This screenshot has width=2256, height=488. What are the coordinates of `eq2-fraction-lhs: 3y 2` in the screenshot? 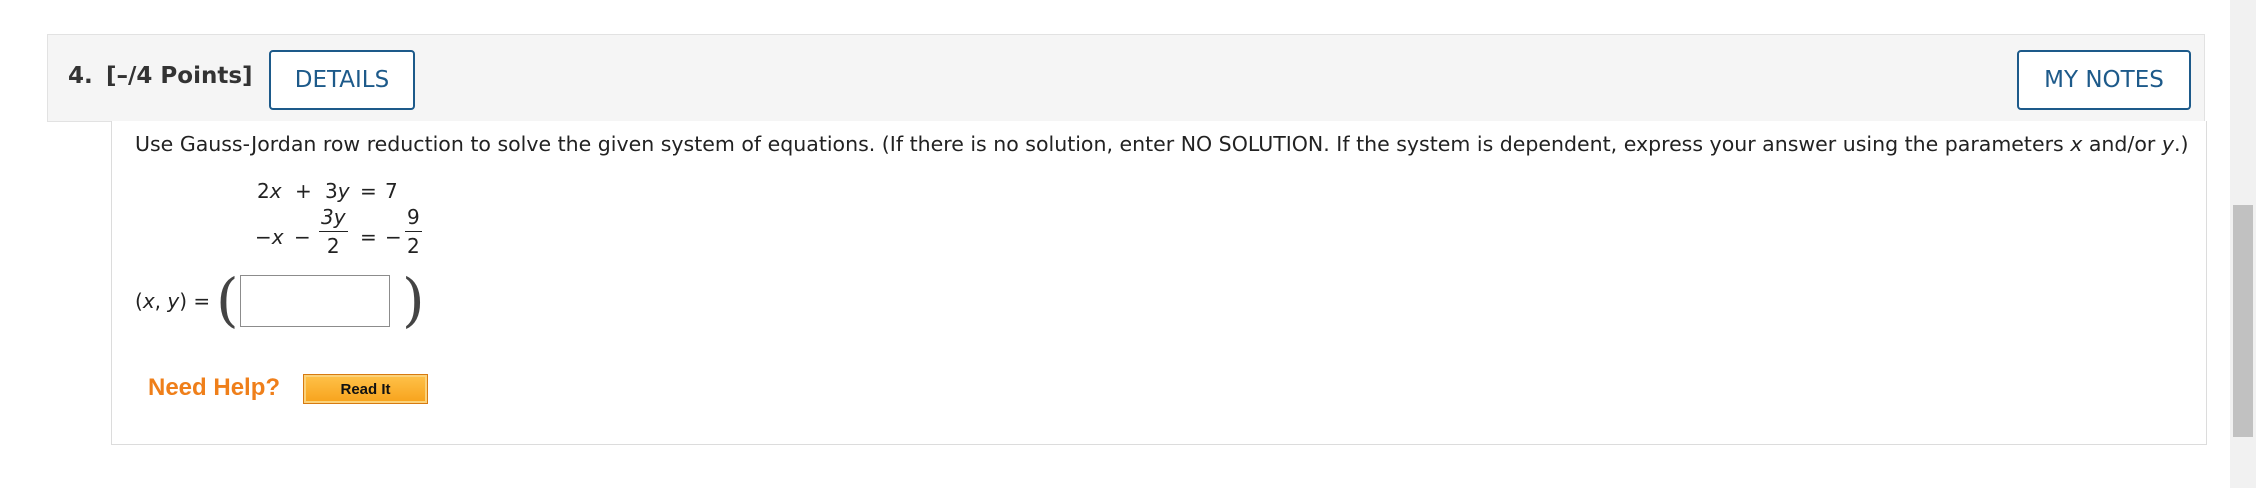 It's located at (333, 231).